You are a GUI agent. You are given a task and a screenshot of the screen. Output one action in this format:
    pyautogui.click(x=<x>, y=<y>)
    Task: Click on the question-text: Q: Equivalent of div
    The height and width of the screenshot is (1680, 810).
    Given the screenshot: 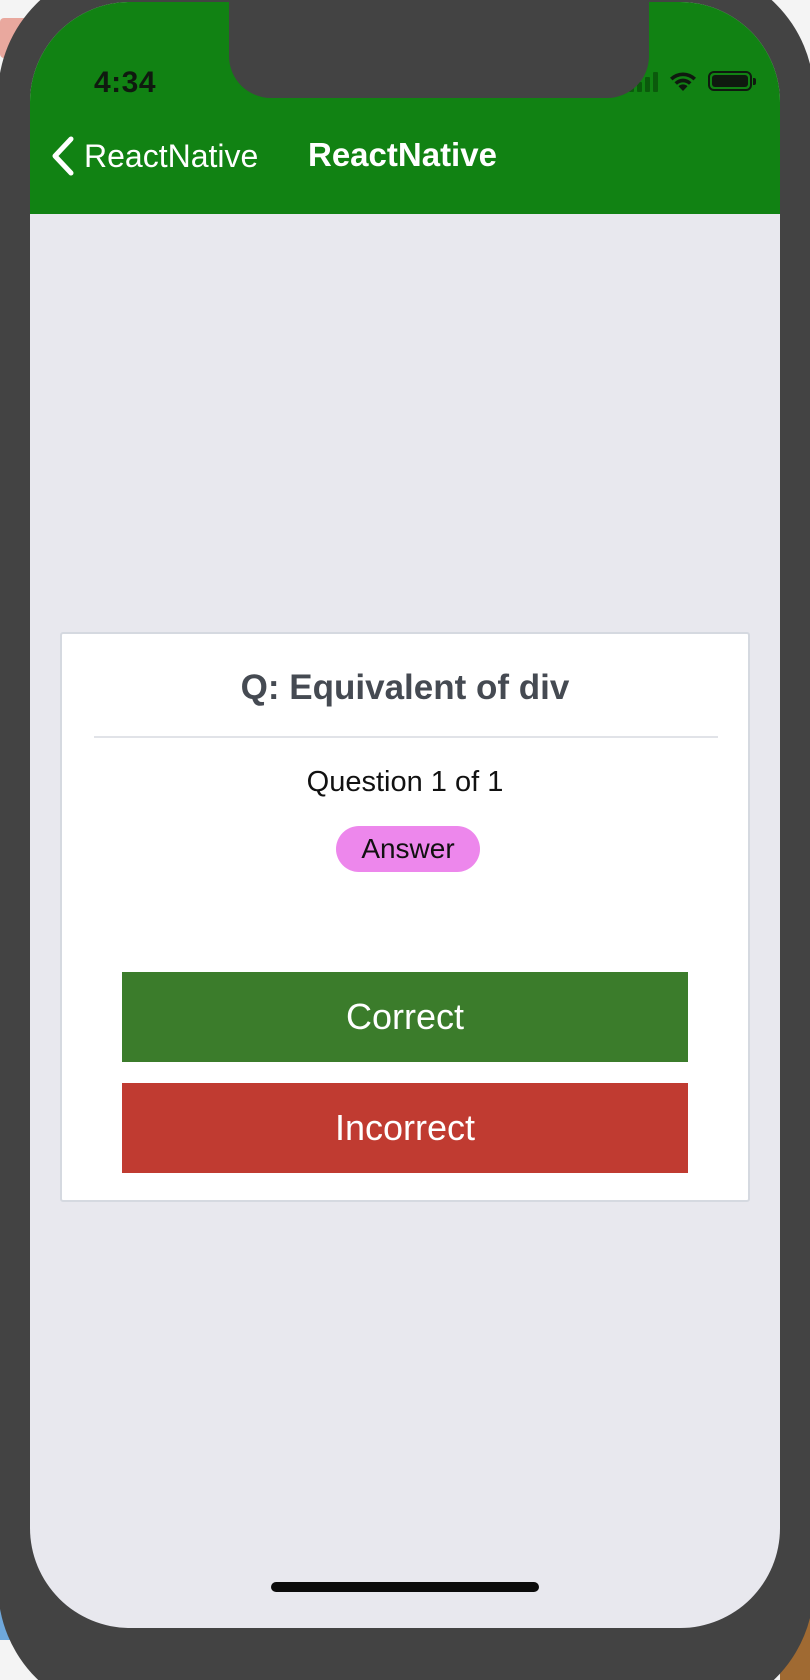 What is the action you would take?
    pyautogui.click(x=405, y=687)
    